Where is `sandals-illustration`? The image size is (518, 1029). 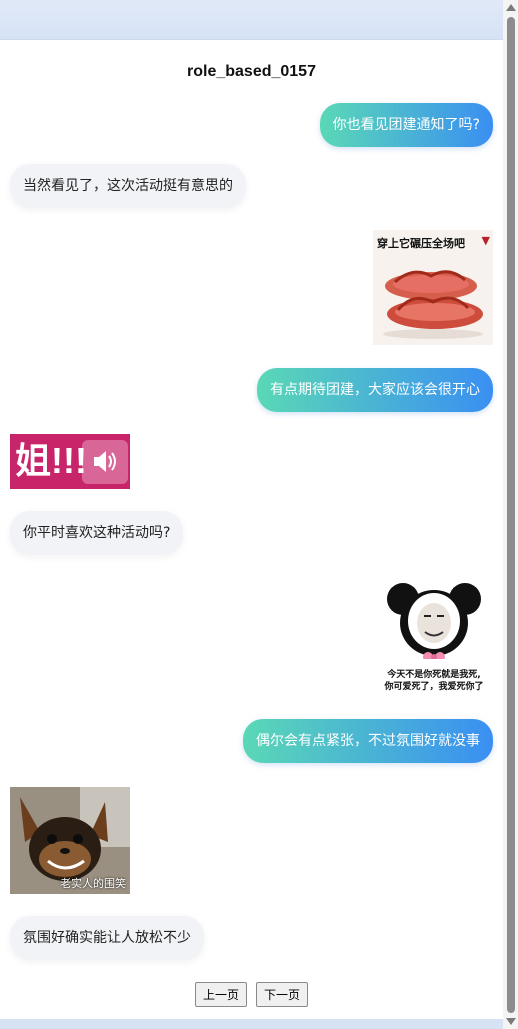 sandals-illustration is located at coordinates (433, 304).